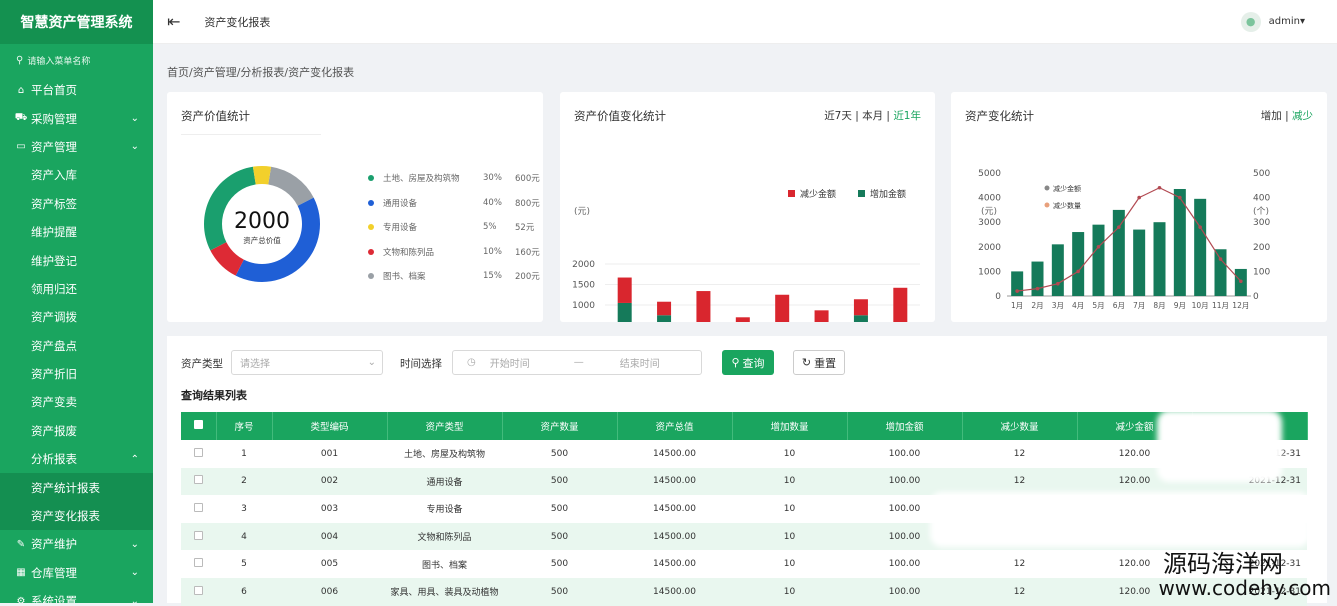  I want to click on column-header: 增加金额, so click(904, 426).